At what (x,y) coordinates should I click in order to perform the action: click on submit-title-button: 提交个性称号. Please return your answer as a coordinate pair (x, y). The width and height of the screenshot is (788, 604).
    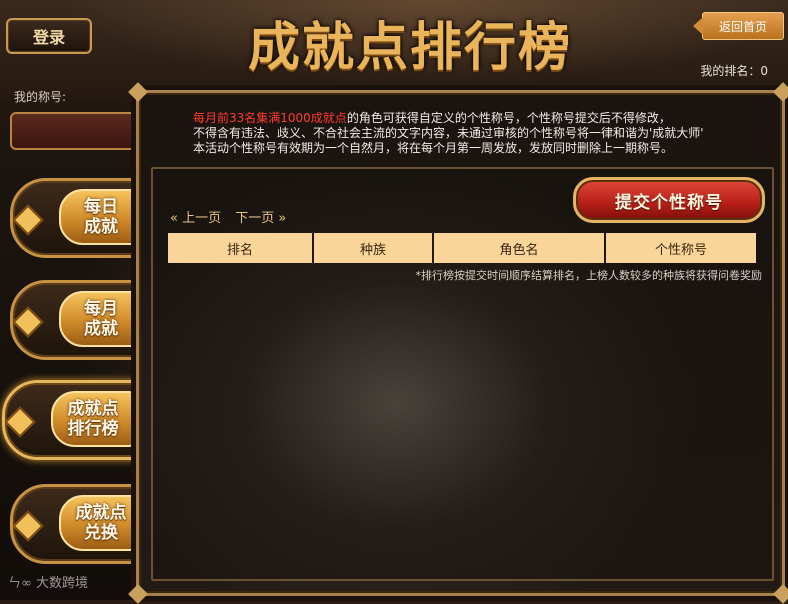
    Looking at the image, I should click on (669, 200).